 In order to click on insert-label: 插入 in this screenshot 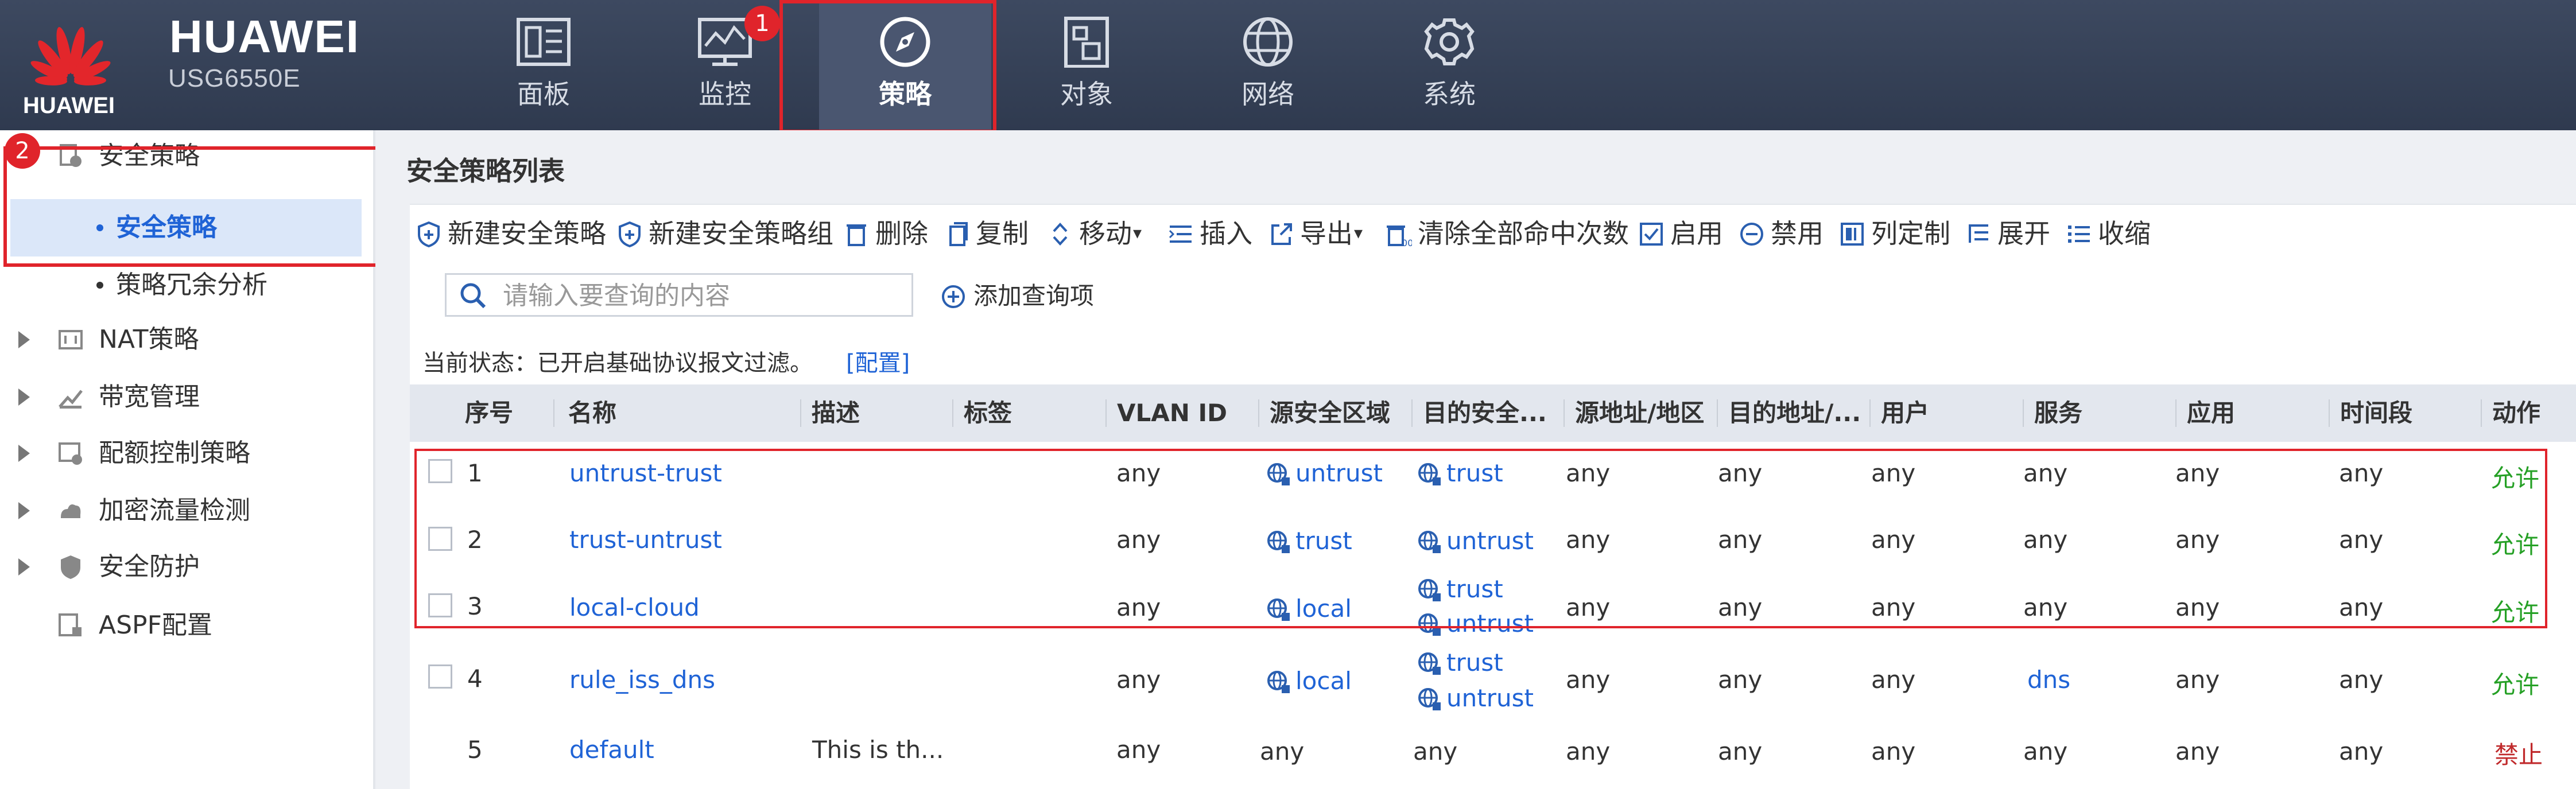, I will do `click(1226, 233)`.